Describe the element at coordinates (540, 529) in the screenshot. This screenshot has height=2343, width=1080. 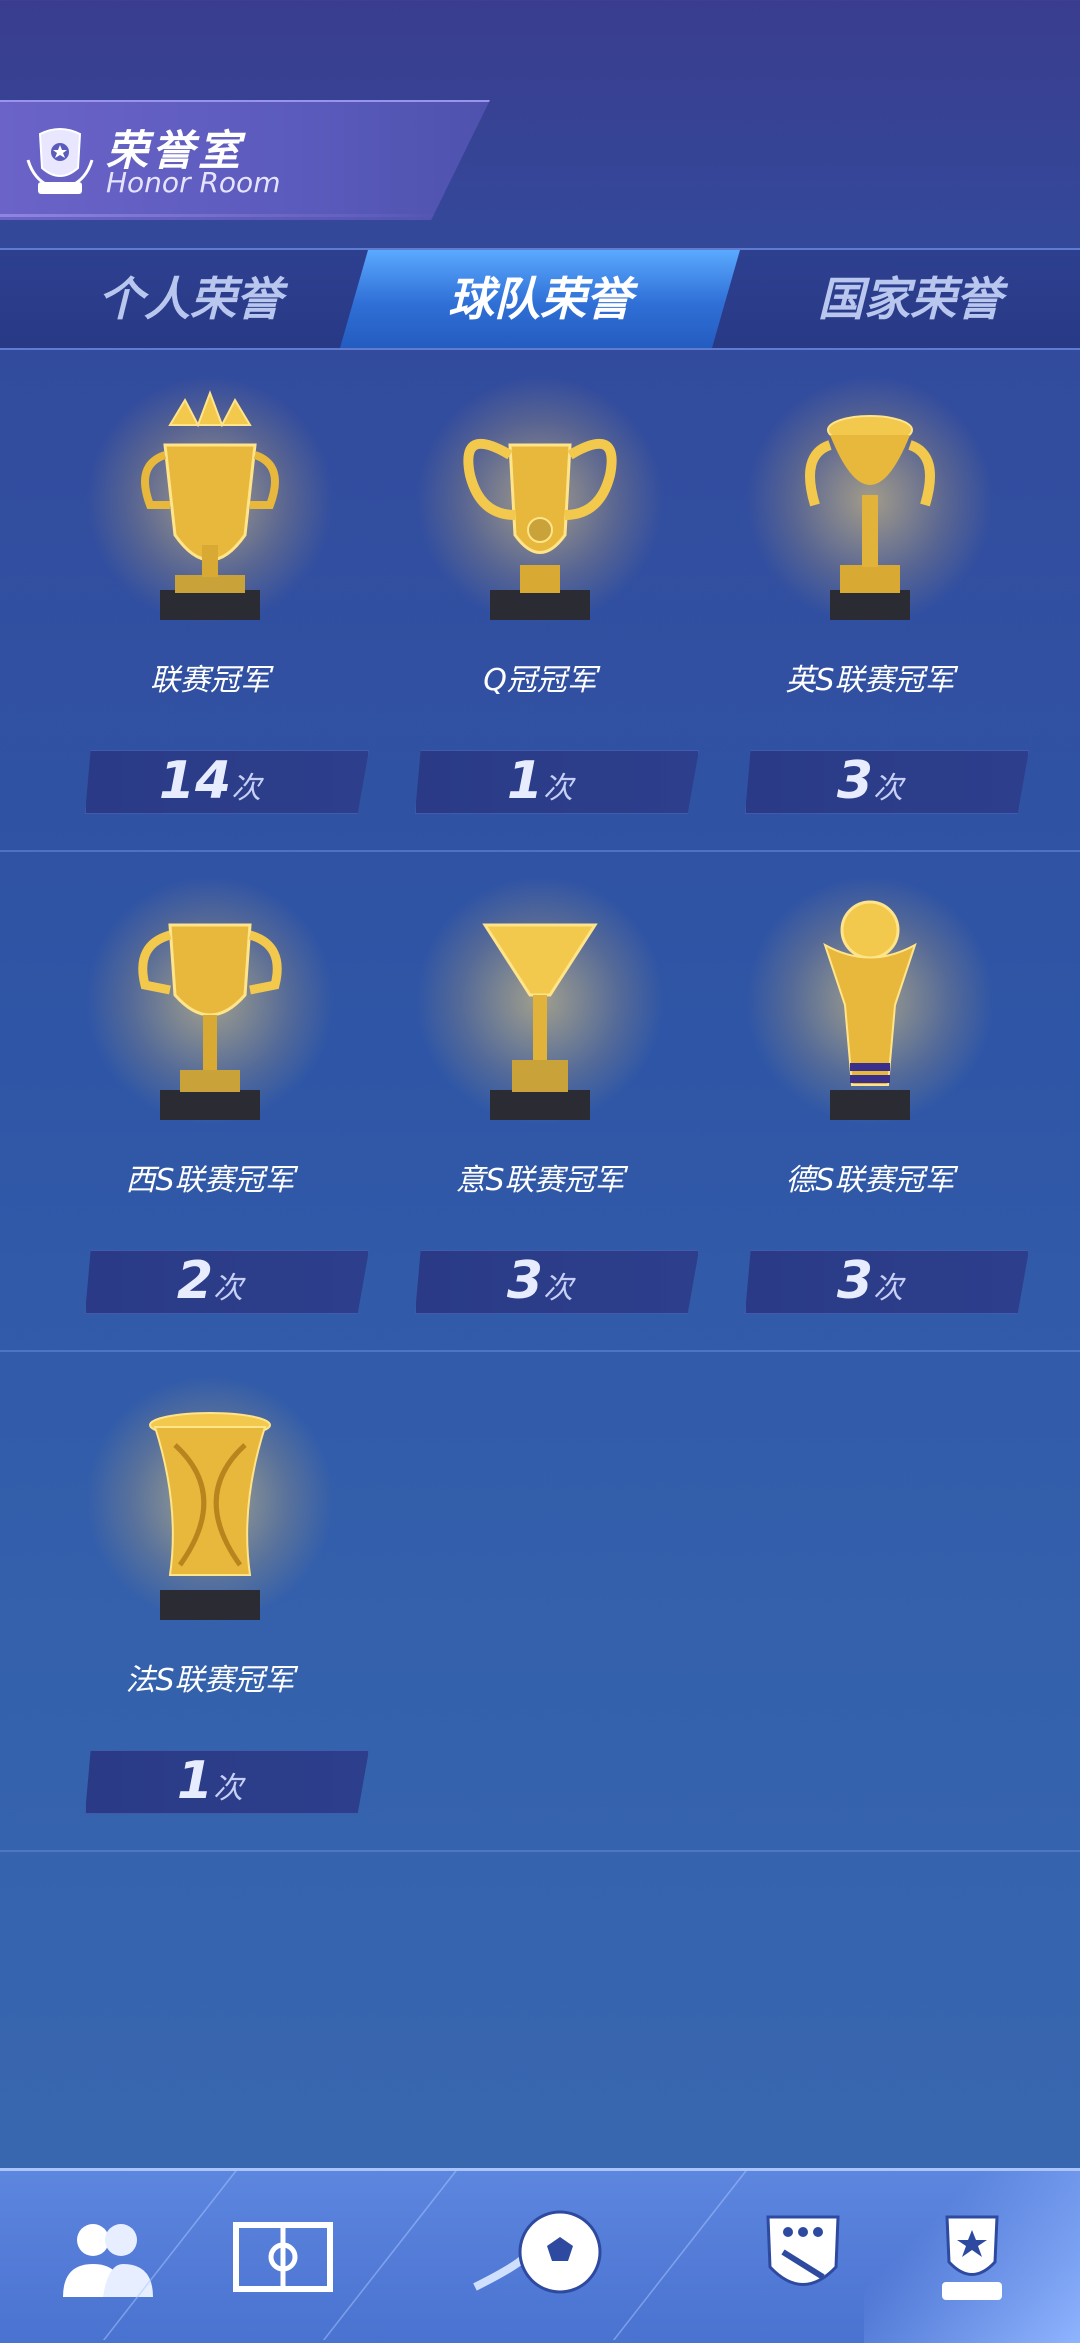
I see `big-eared-cup-trophy-icon` at that location.